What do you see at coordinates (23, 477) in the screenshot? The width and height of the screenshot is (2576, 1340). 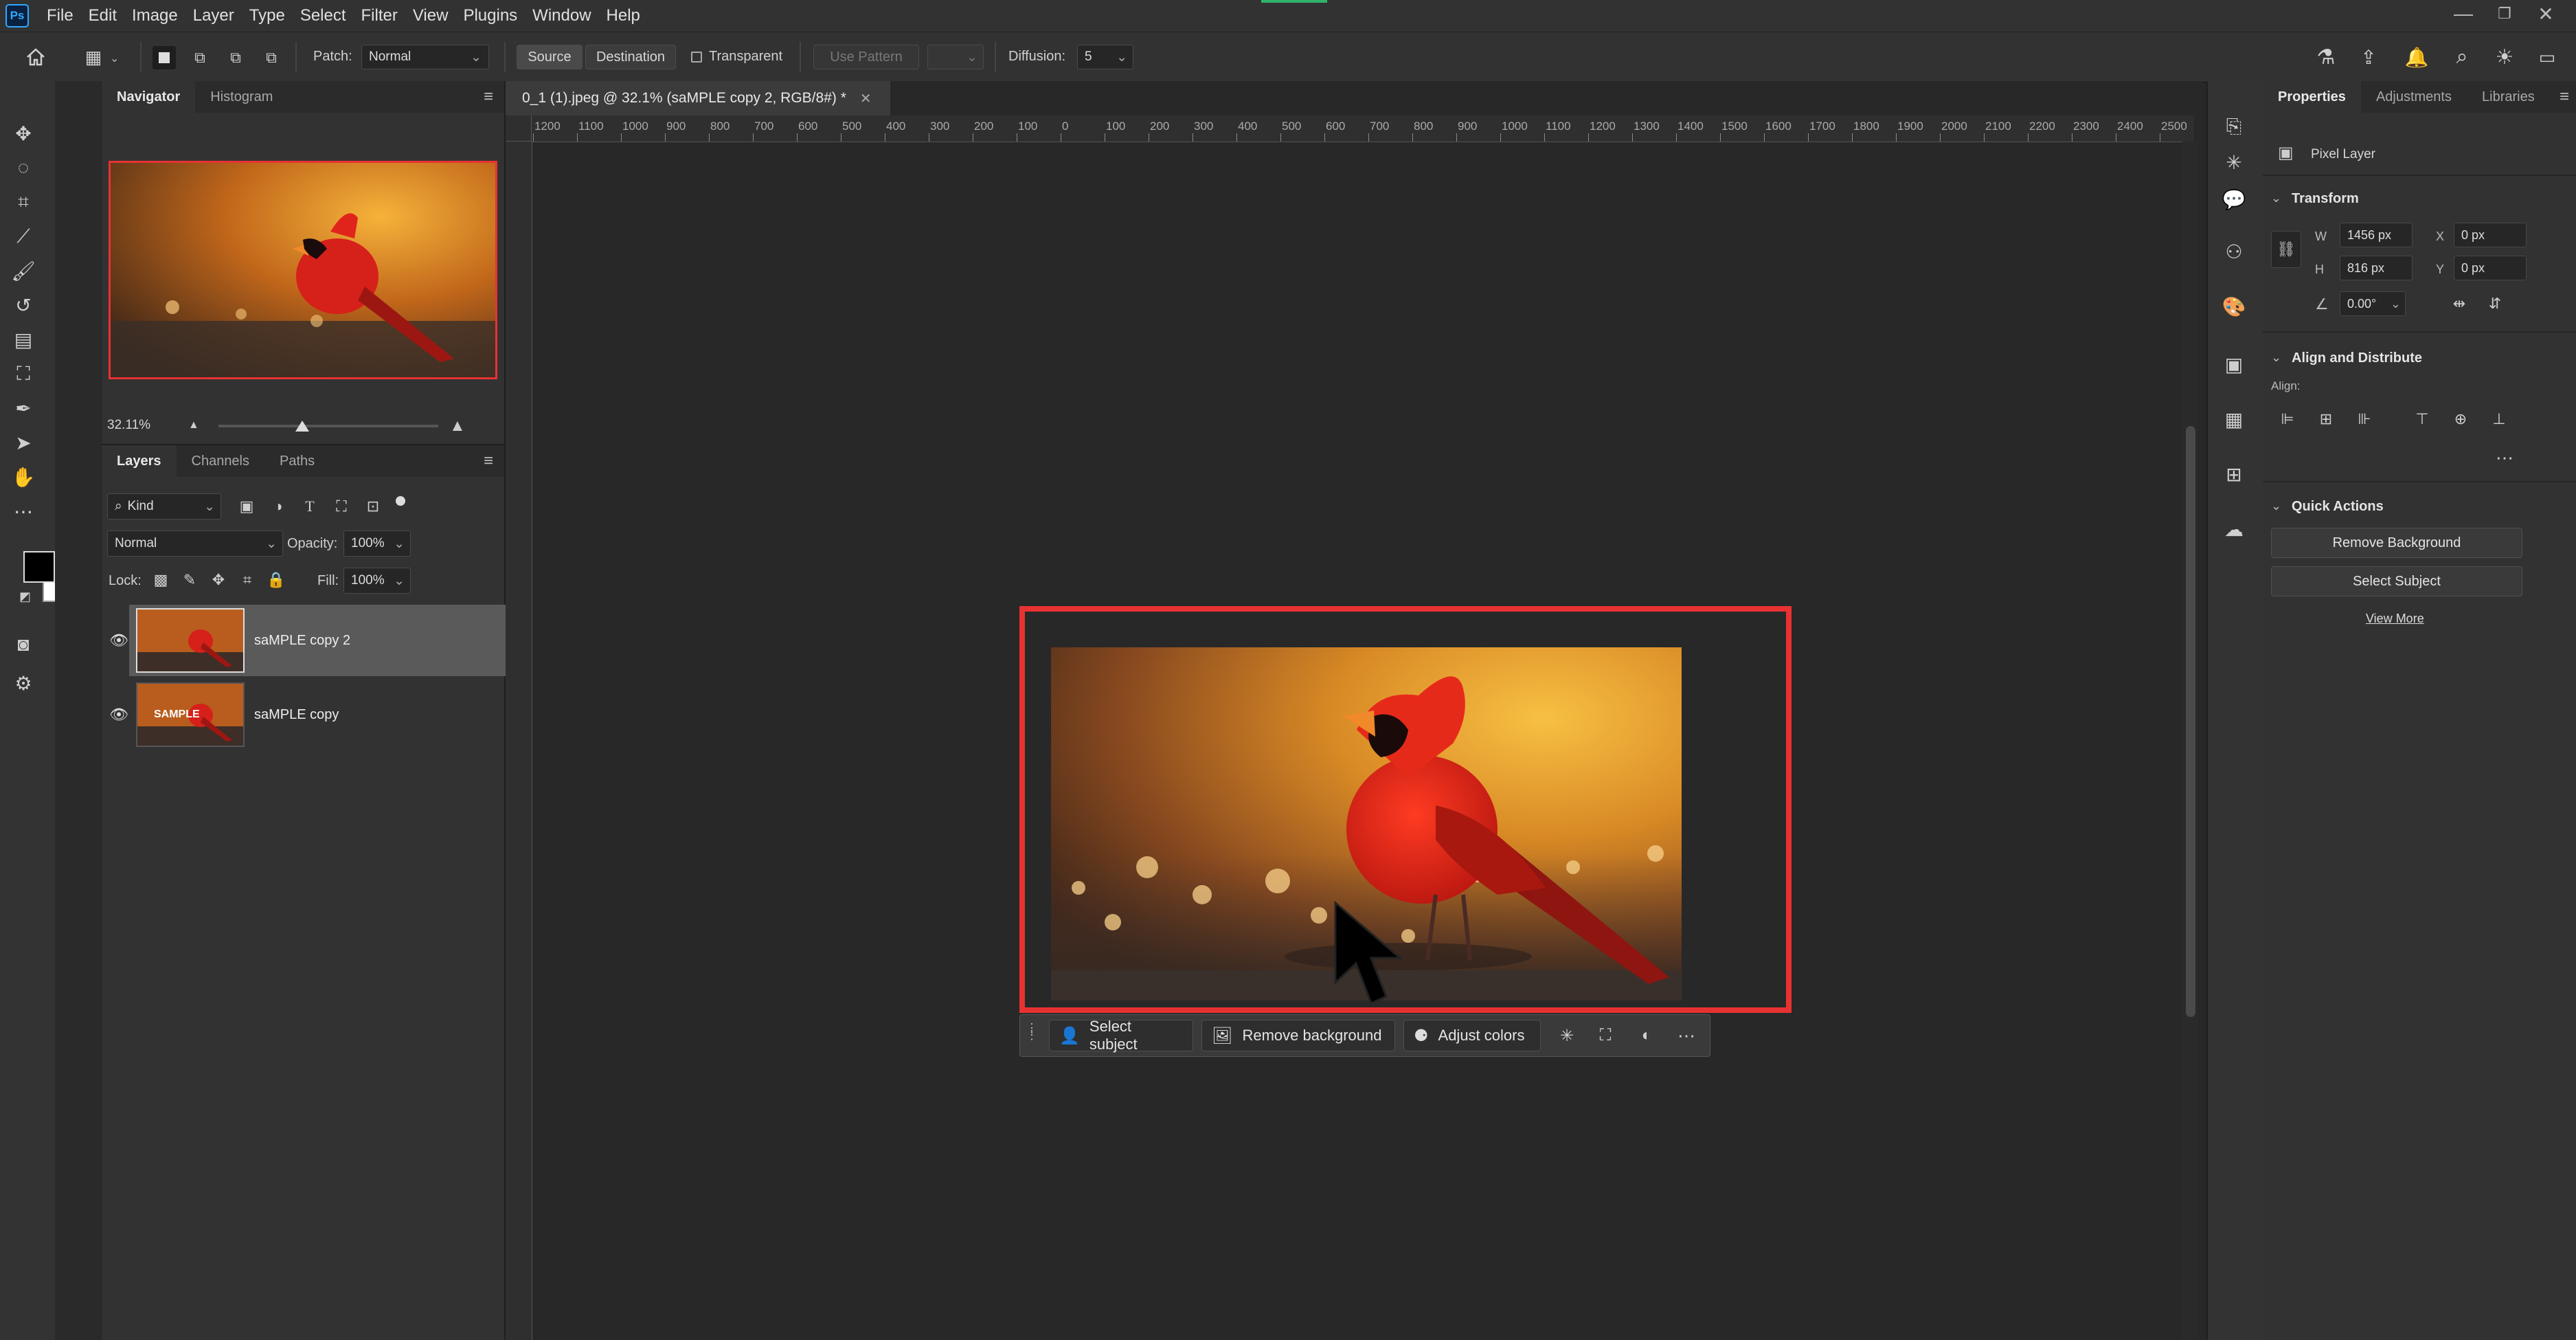 I see `hand-tool-icon: ✋` at bounding box center [23, 477].